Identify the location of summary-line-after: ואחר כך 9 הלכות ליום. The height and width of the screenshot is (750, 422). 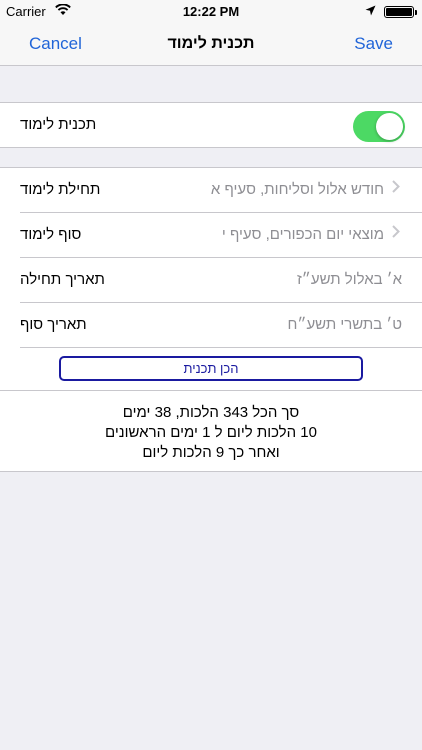
(211, 452).